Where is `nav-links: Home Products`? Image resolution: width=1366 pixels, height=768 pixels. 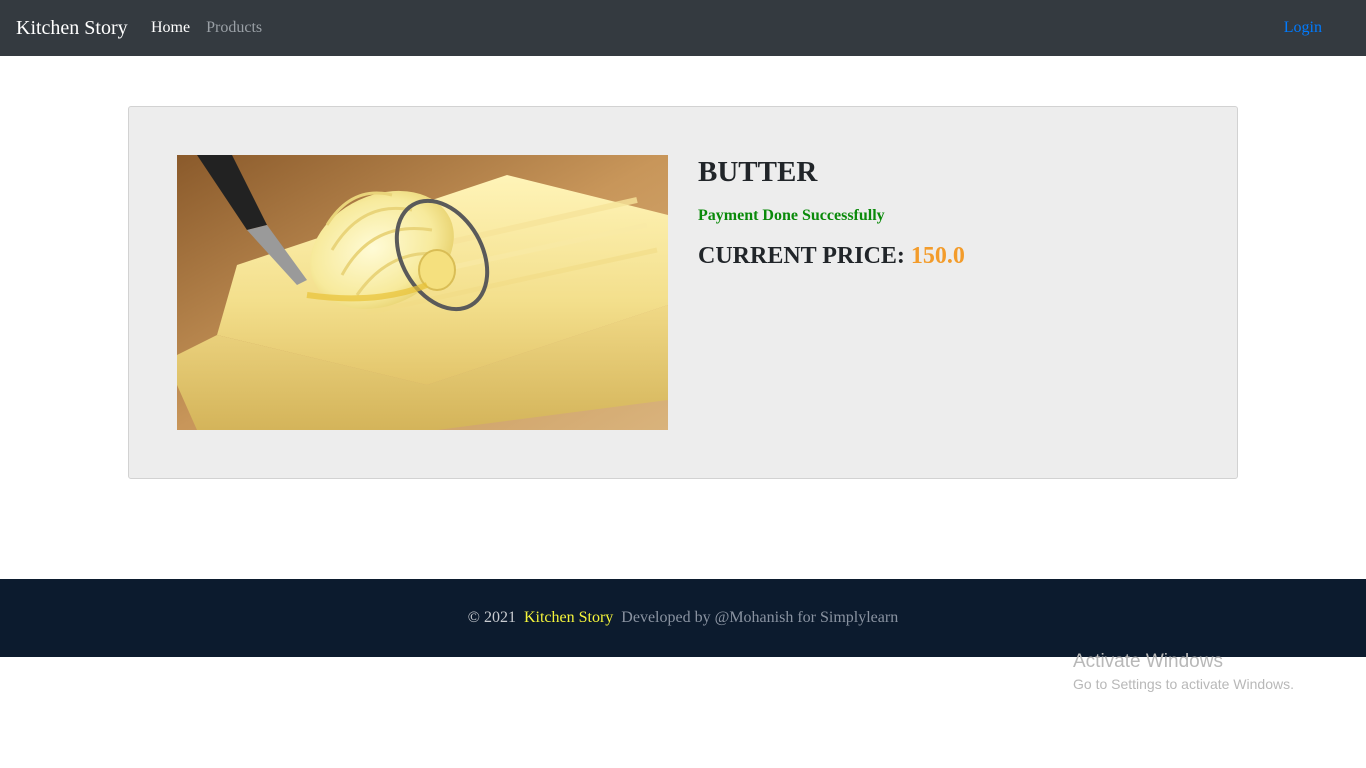 nav-links: Home Products is located at coordinates (206, 28).